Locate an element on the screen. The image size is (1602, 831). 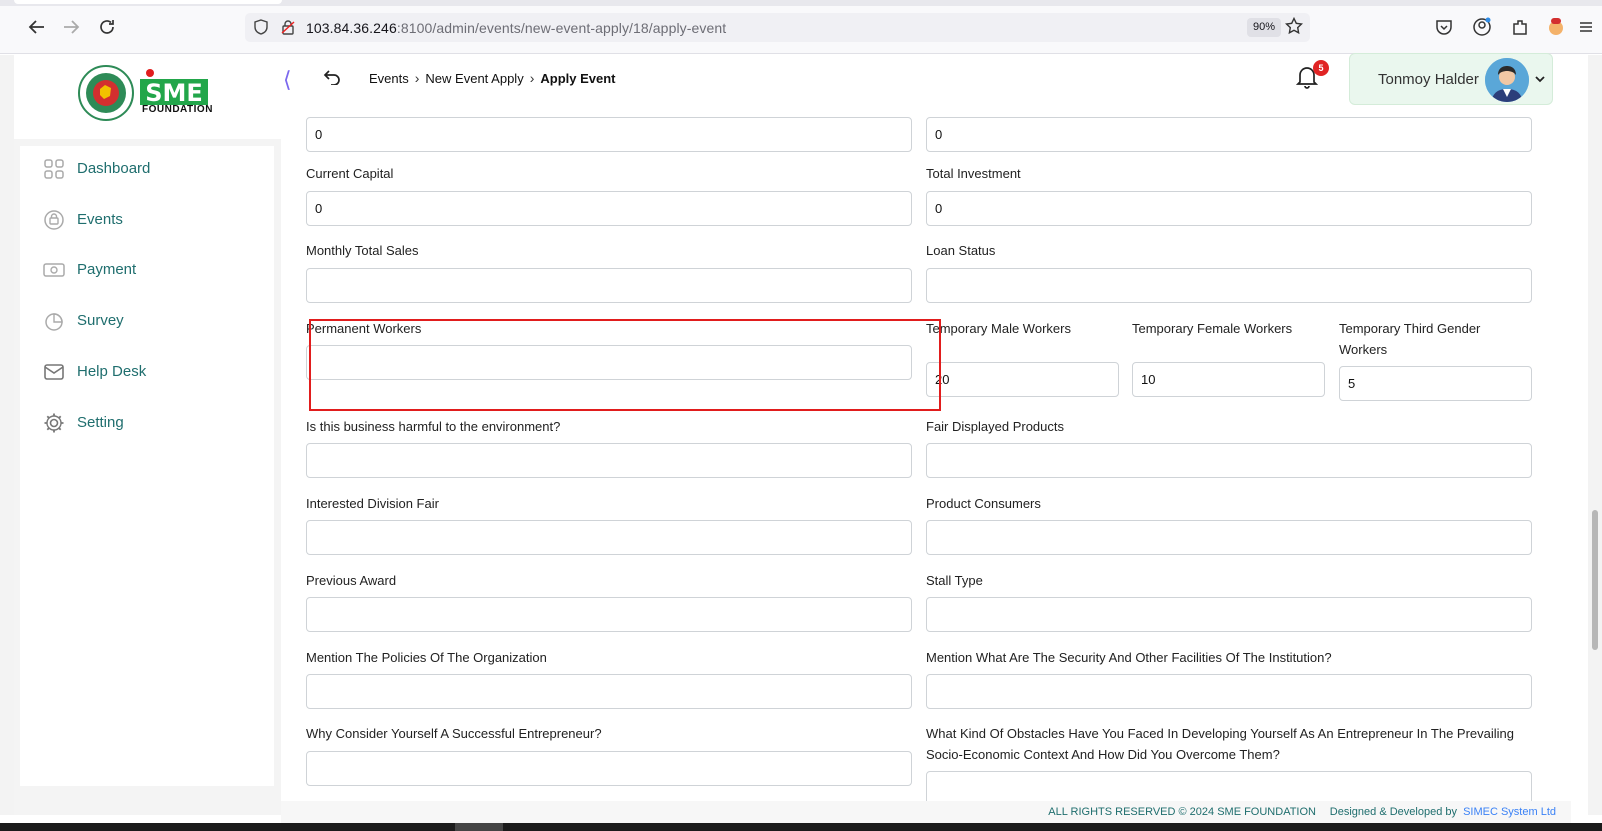
footer-designed: Designed & Developed by is located at coordinates (1393, 812).